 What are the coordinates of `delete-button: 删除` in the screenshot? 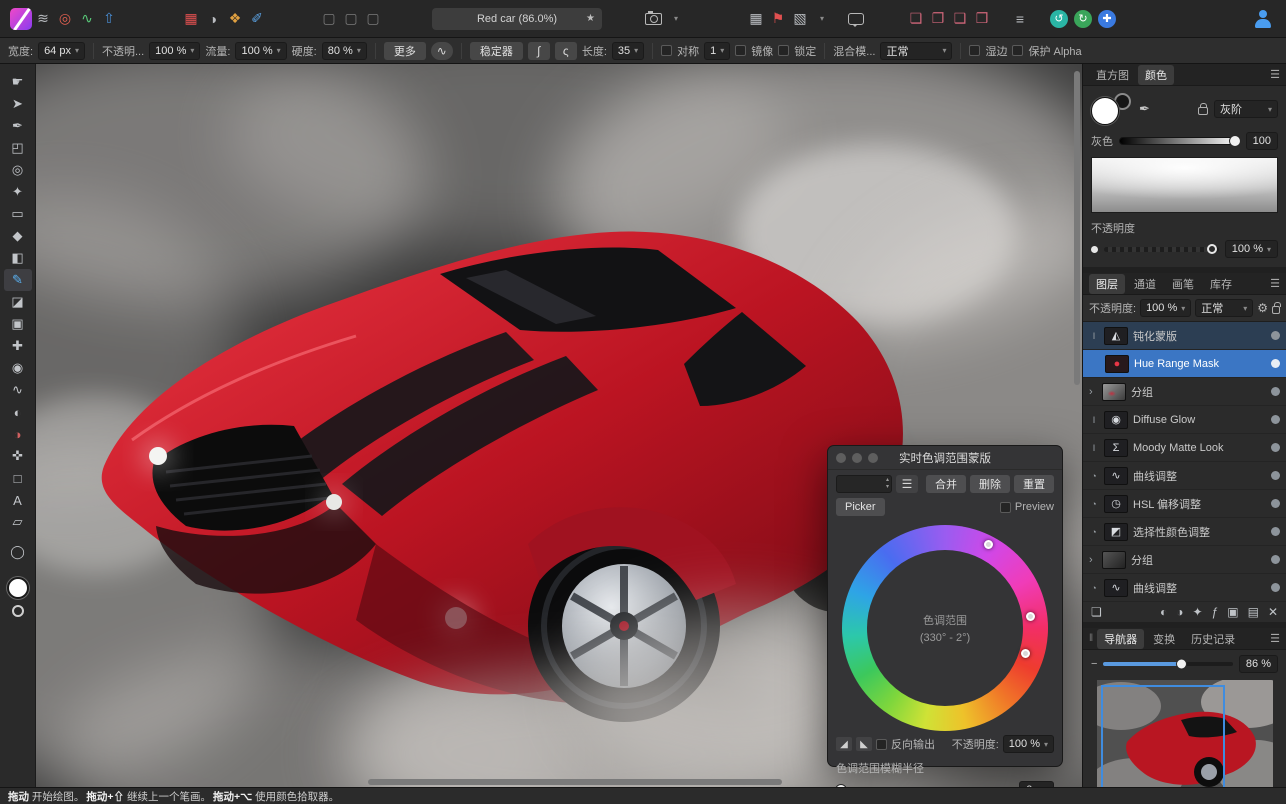 It's located at (990, 484).